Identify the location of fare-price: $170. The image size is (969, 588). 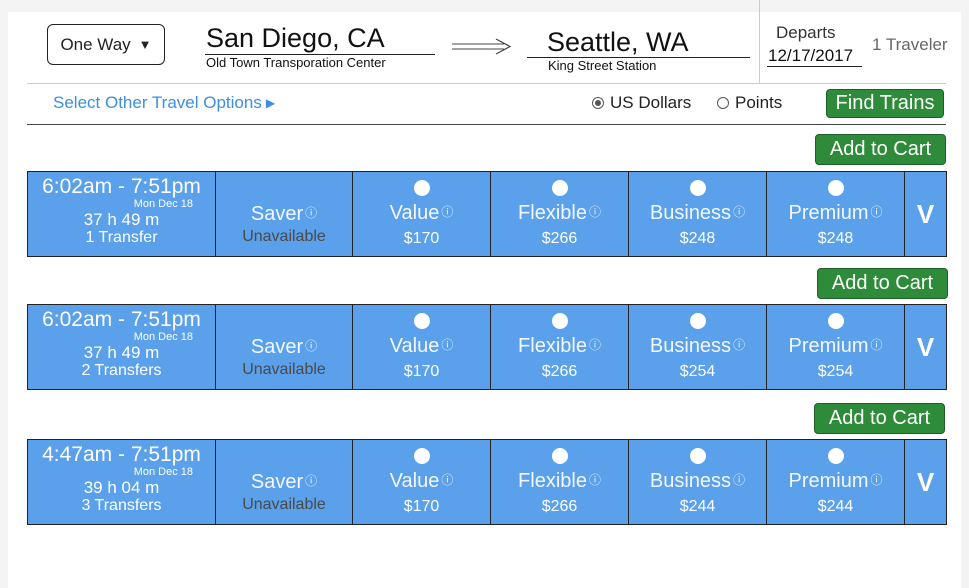
(421, 371).